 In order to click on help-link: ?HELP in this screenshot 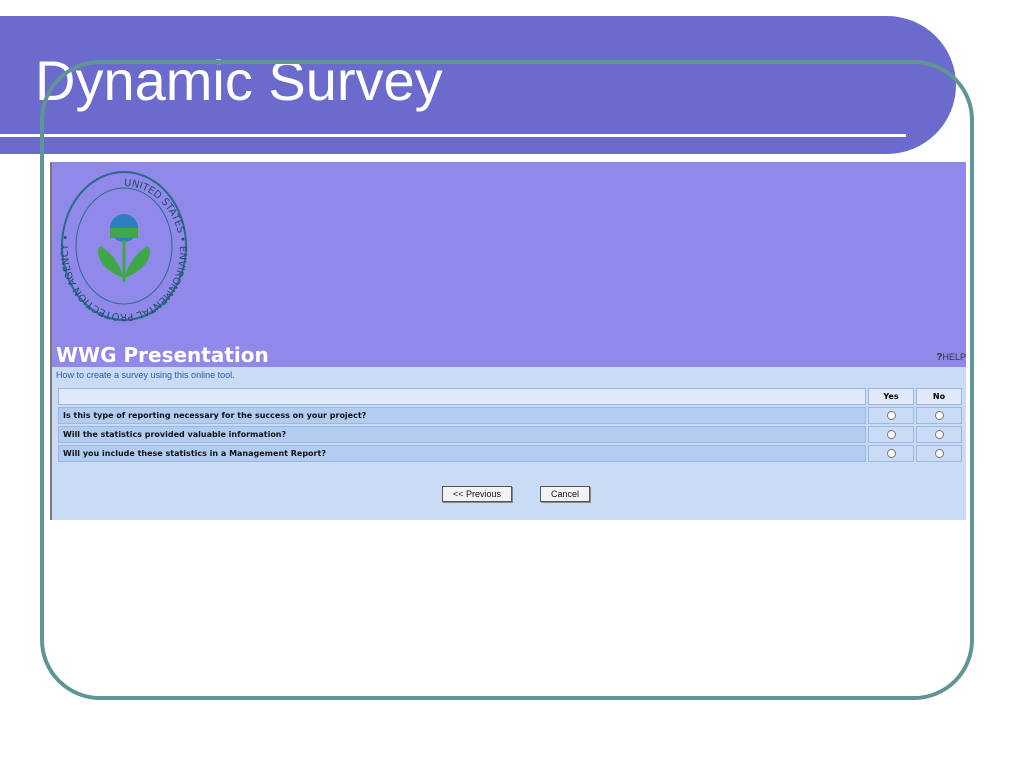, I will do `click(951, 357)`.